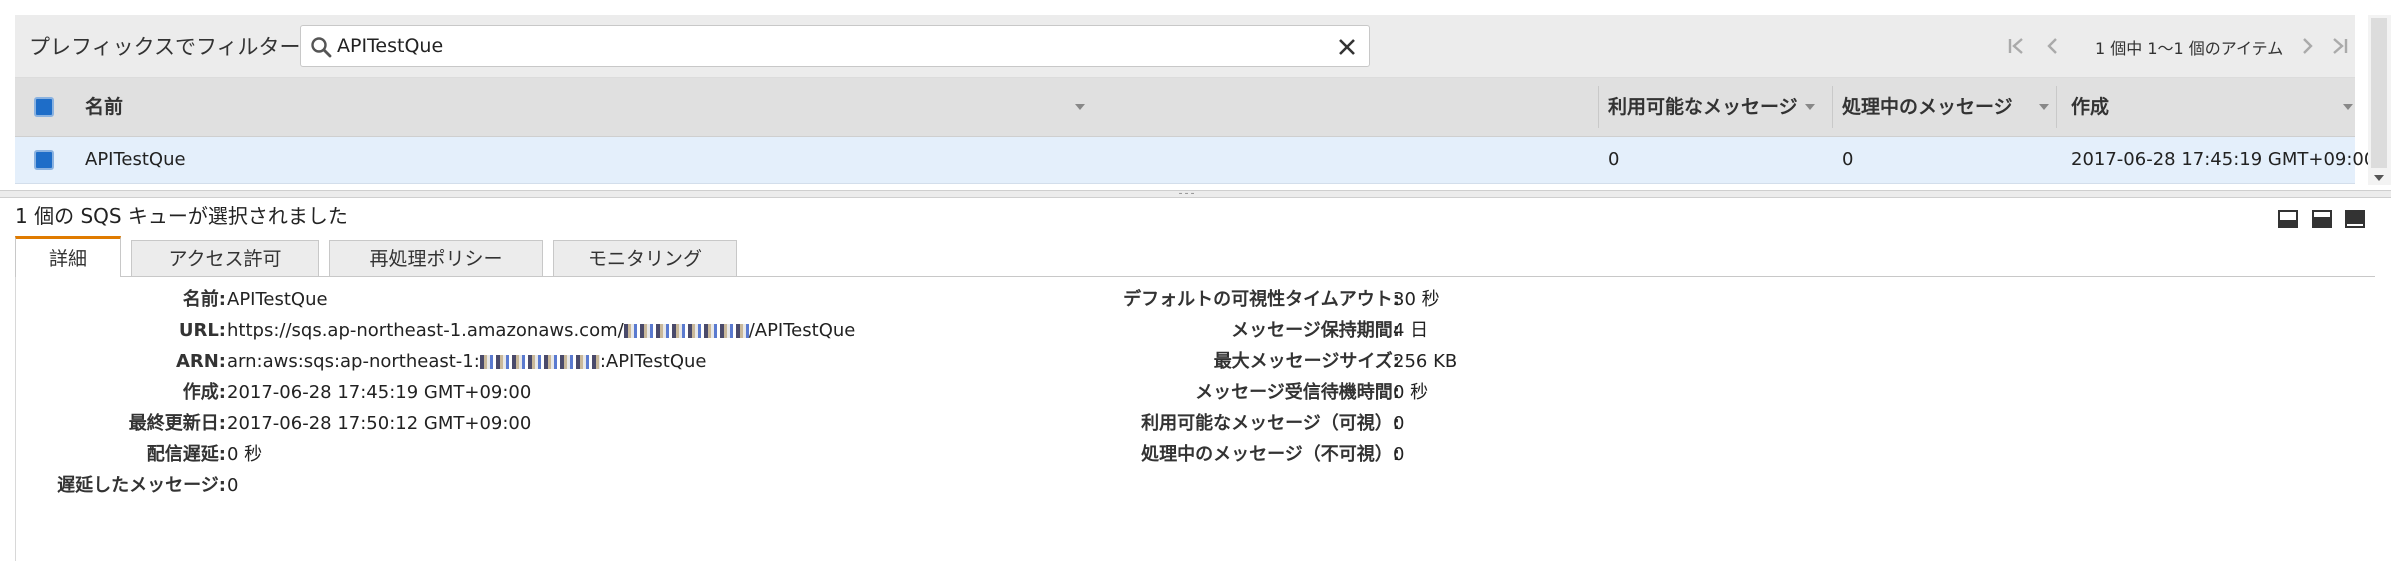 The image size is (2391, 561). Describe the element at coordinates (1347, 47) in the screenshot. I see `clear-icon` at that location.